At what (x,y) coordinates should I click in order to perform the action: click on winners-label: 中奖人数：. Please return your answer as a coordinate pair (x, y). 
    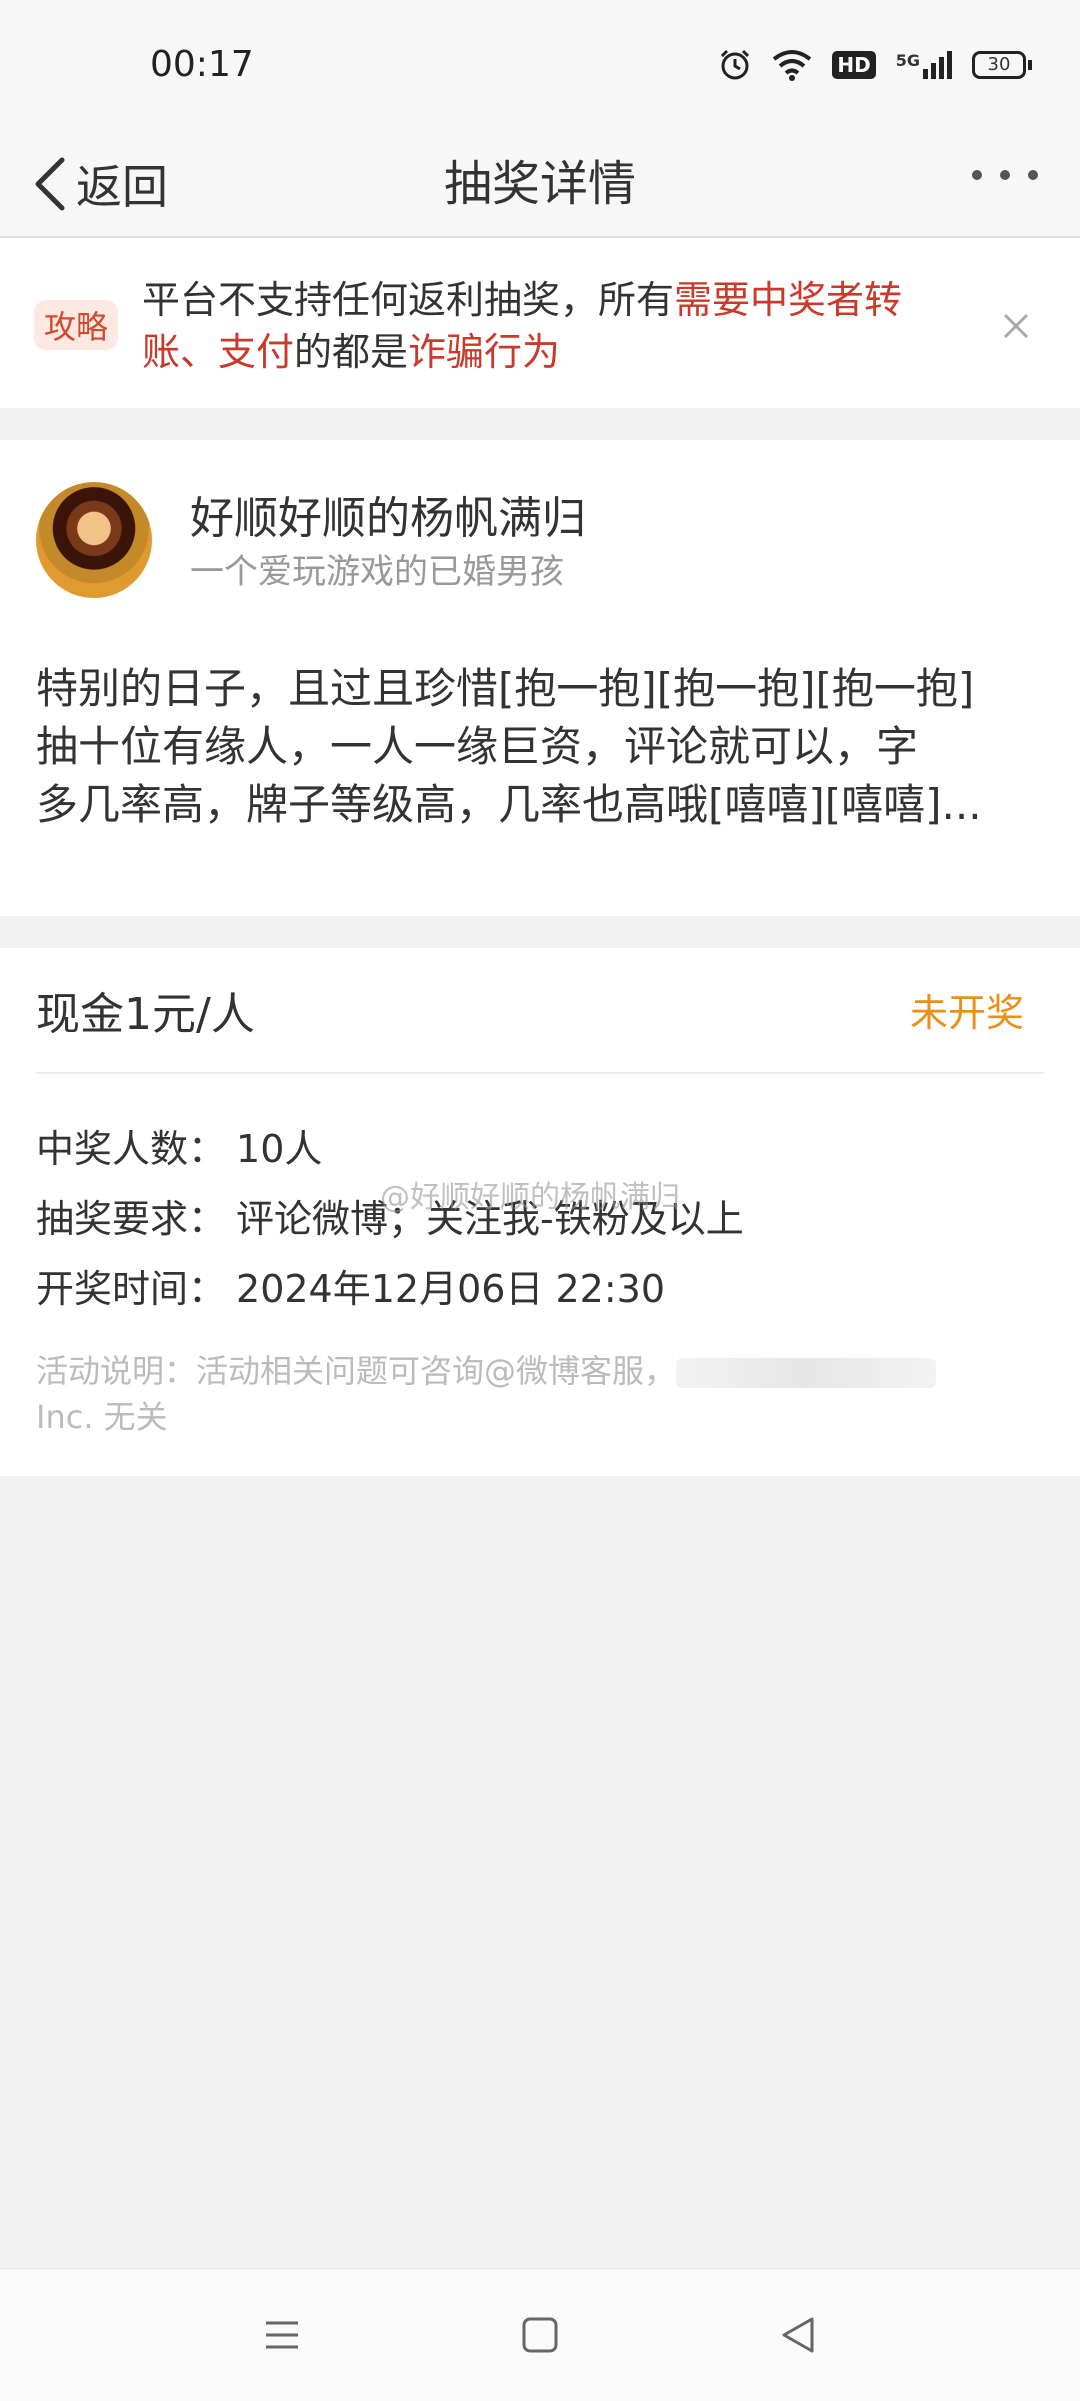
    Looking at the image, I should click on (131, 1149).